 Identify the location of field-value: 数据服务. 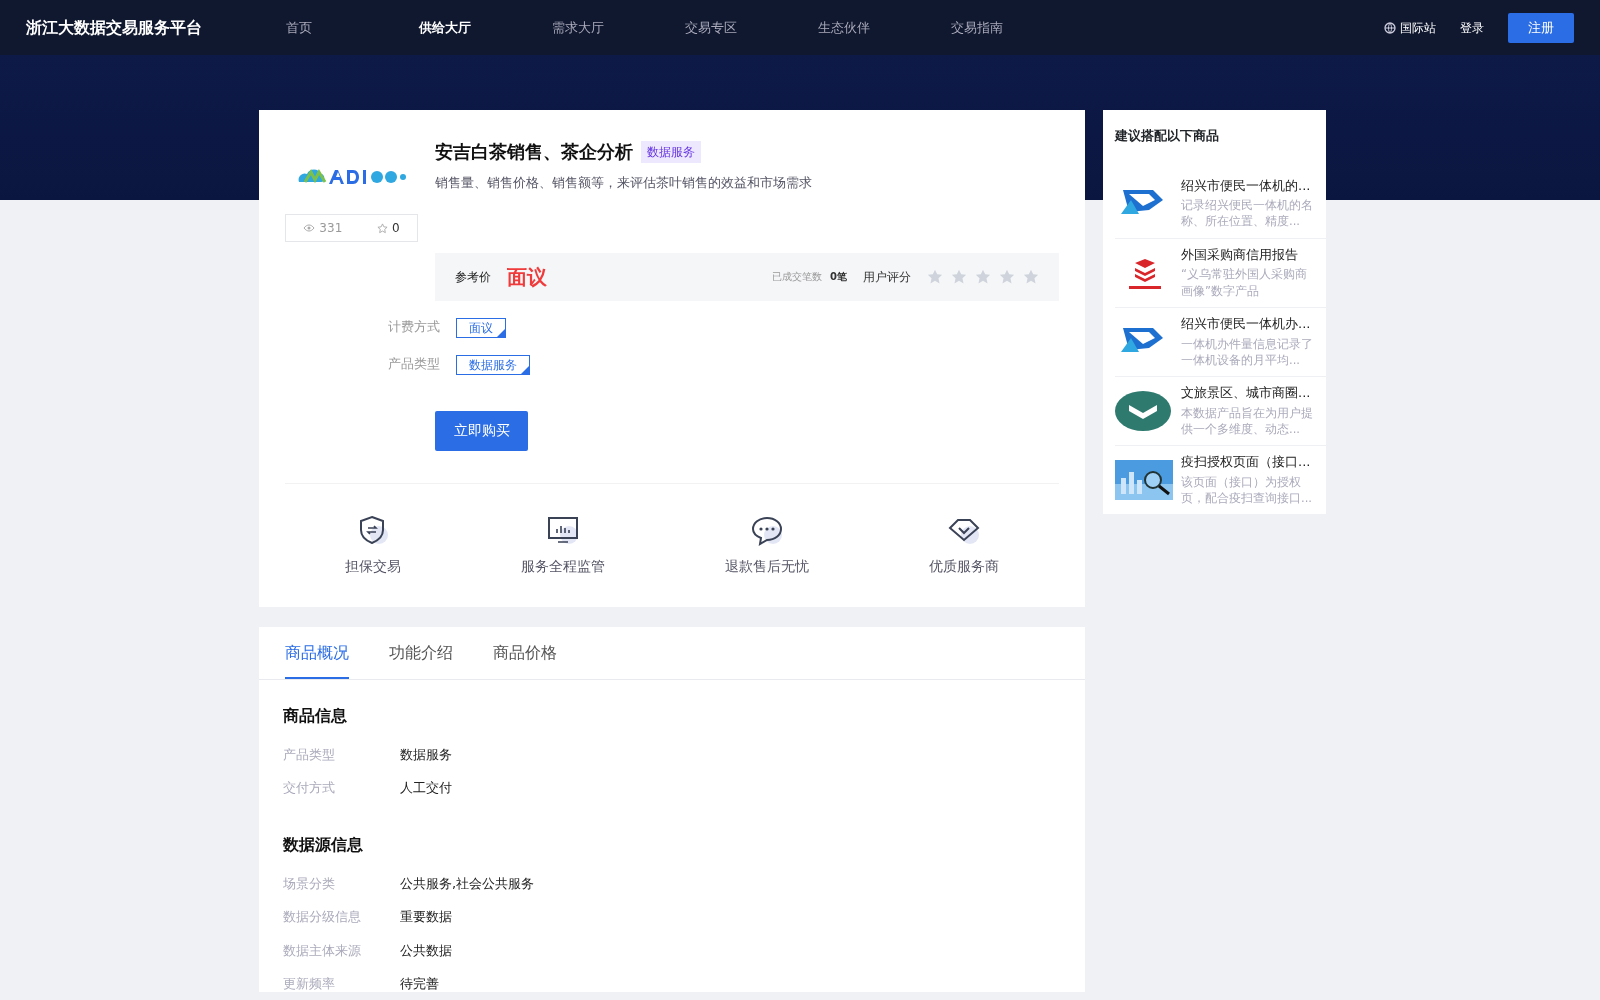
(426, 754).